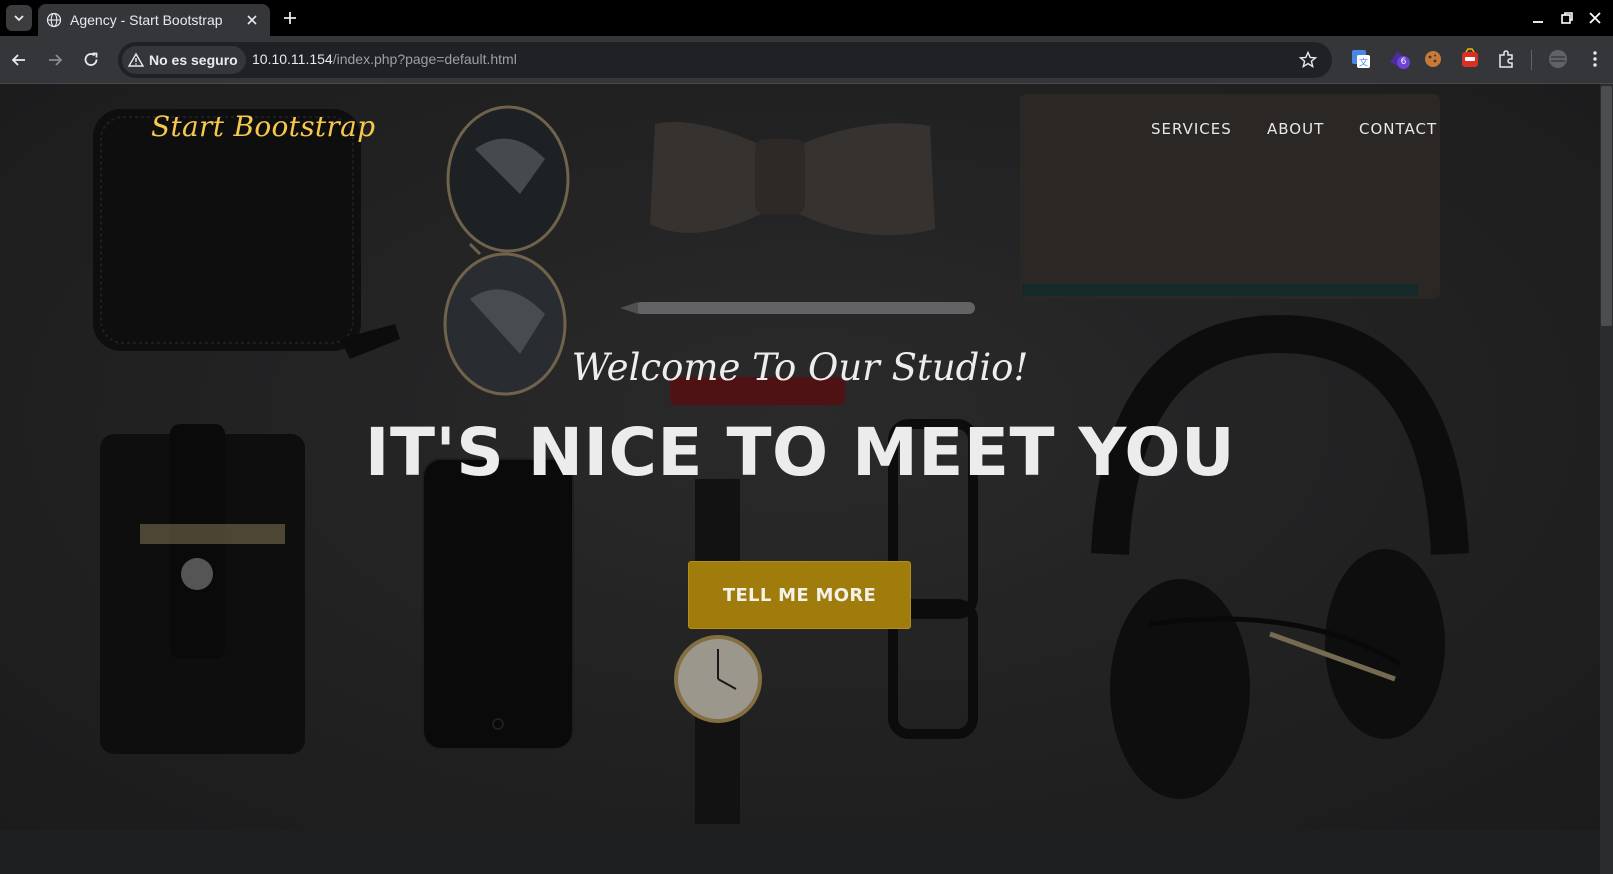 The height and width of the screenshot is (874, 1613). Describe the element at coordinates (1308, 60) in the screenshot. I see `bookmark-star-icon` at that location.